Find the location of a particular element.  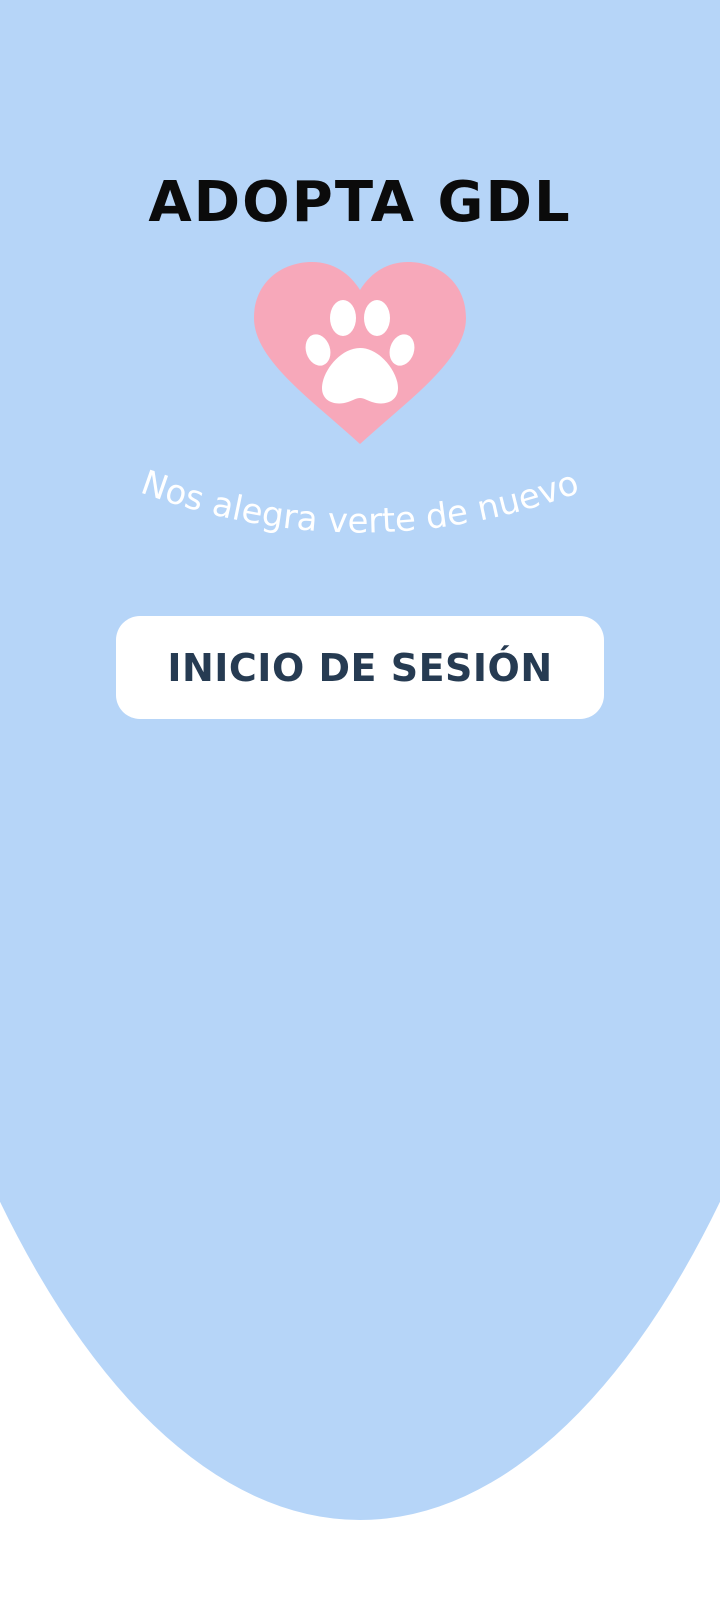

login-button: INICIO DE SESIÓN is located at coordinates (360, 667).